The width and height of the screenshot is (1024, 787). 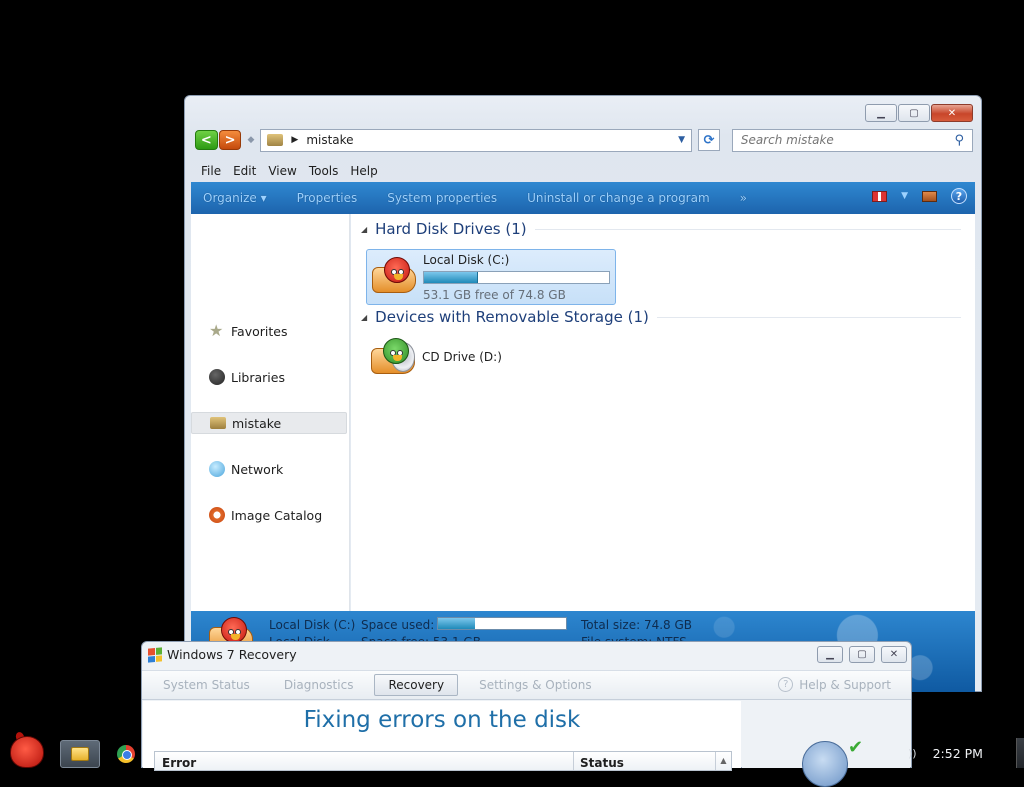 What do you see at coordinates (363, 171) in the screenshot?
I see `menu-help: Help` at bounding box center [363, 171].